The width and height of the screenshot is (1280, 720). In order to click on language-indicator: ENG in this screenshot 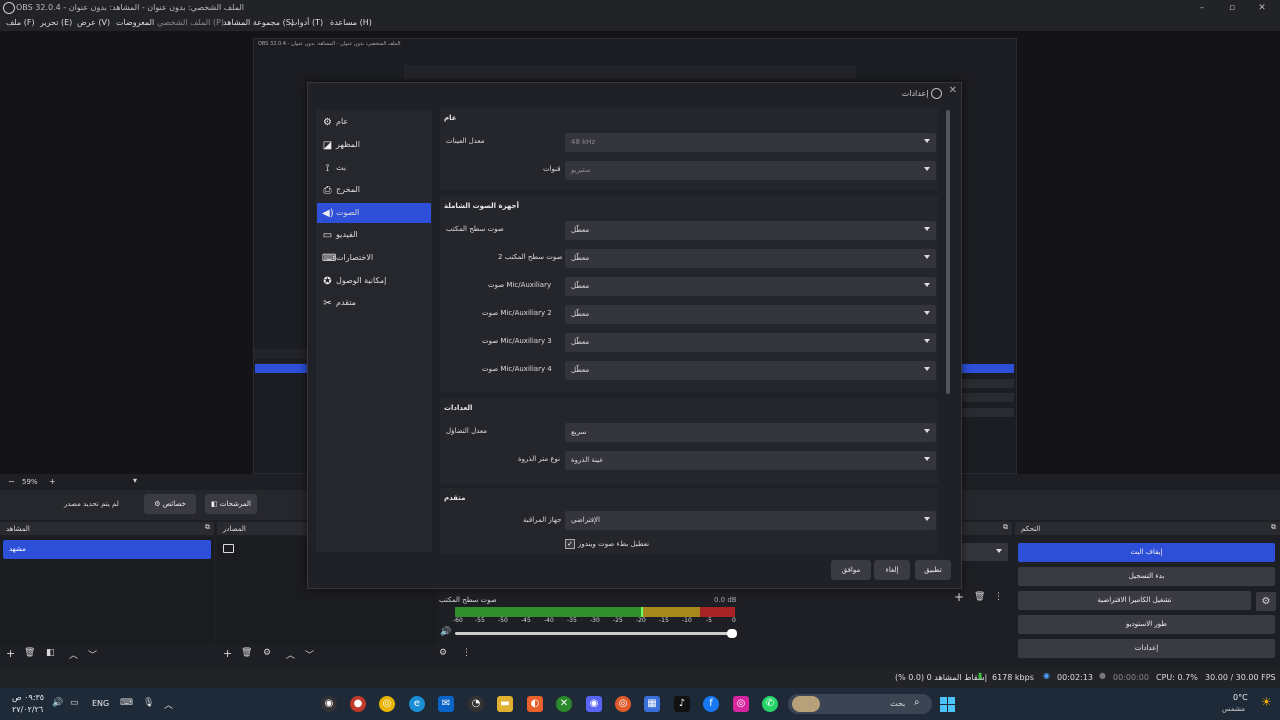, I will do `click(100, 703)`.